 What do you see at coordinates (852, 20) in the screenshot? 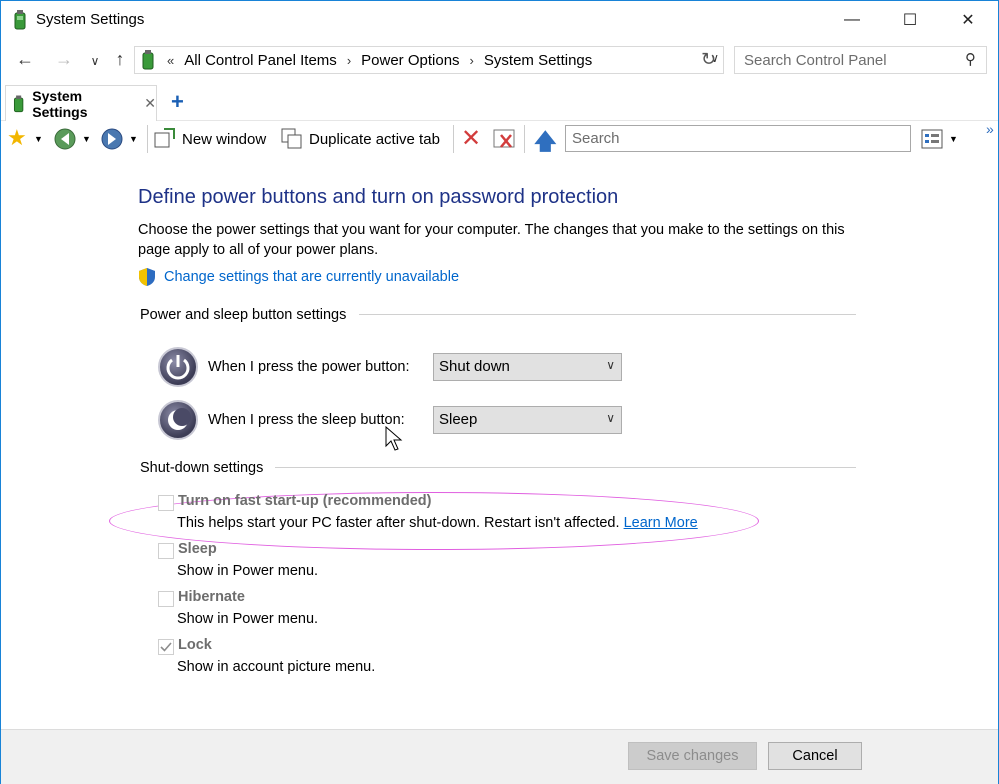
I see `minimize-button: —` at bounding box center [852, 20].